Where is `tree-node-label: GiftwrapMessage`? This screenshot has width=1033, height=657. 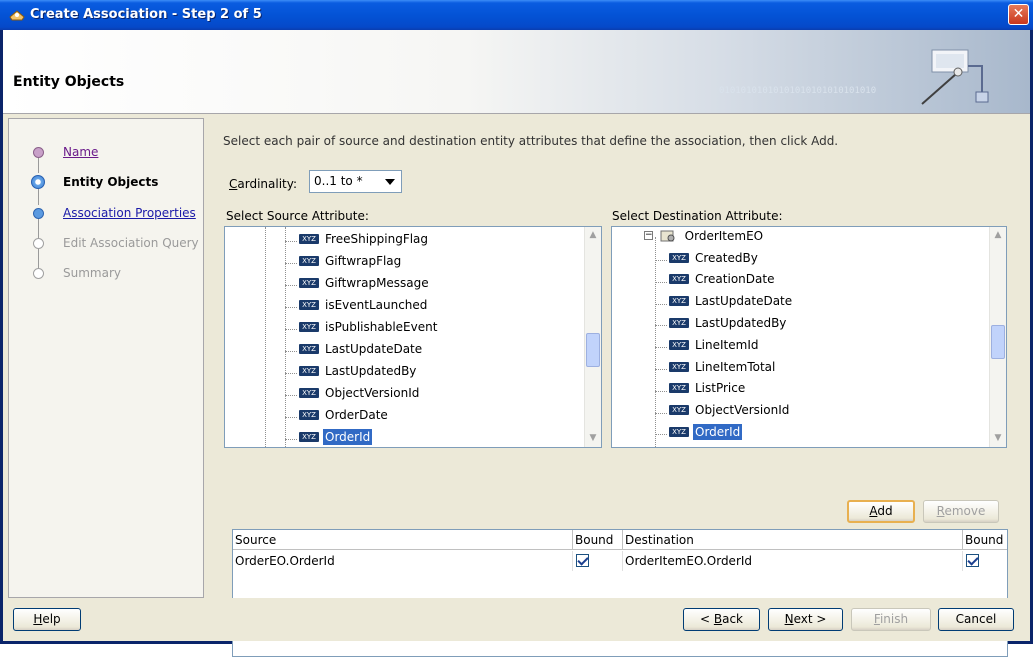
tree-node-label: GiftwrapMessage is located at coordinates (377, 282).